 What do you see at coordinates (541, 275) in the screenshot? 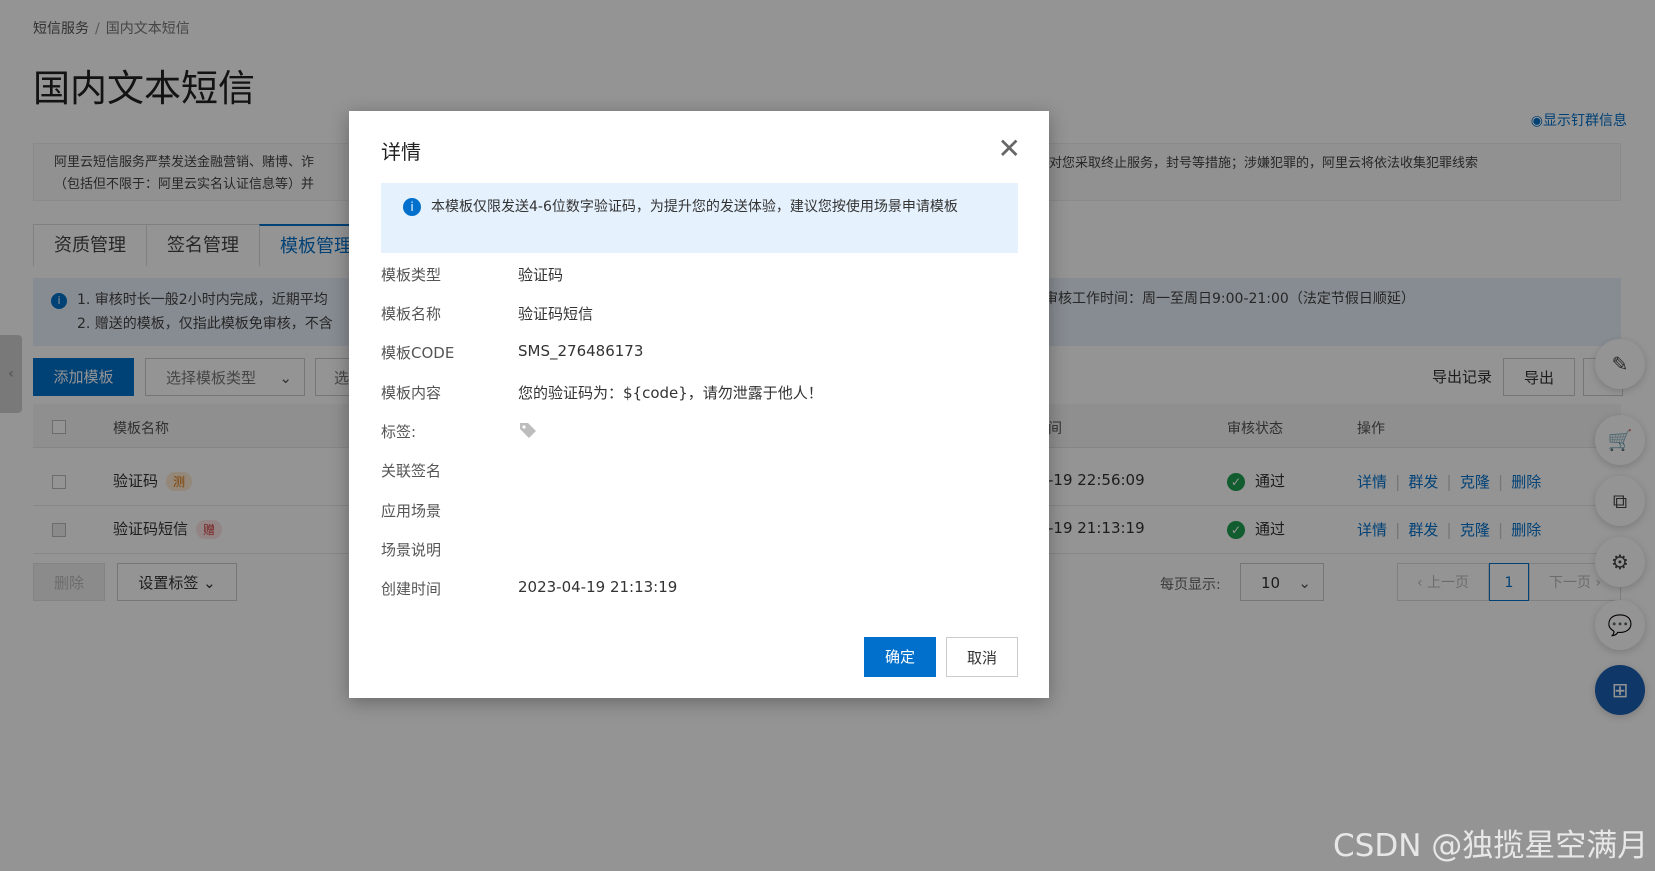
I see `field-value: 验证码` at bounding box center [541, 275].